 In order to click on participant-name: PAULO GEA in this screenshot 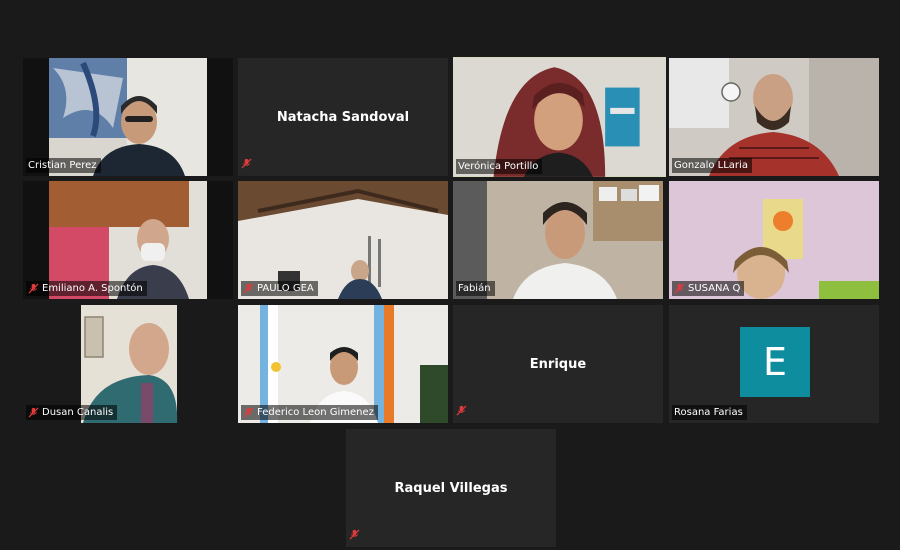, I will do `click(285, 288)`.